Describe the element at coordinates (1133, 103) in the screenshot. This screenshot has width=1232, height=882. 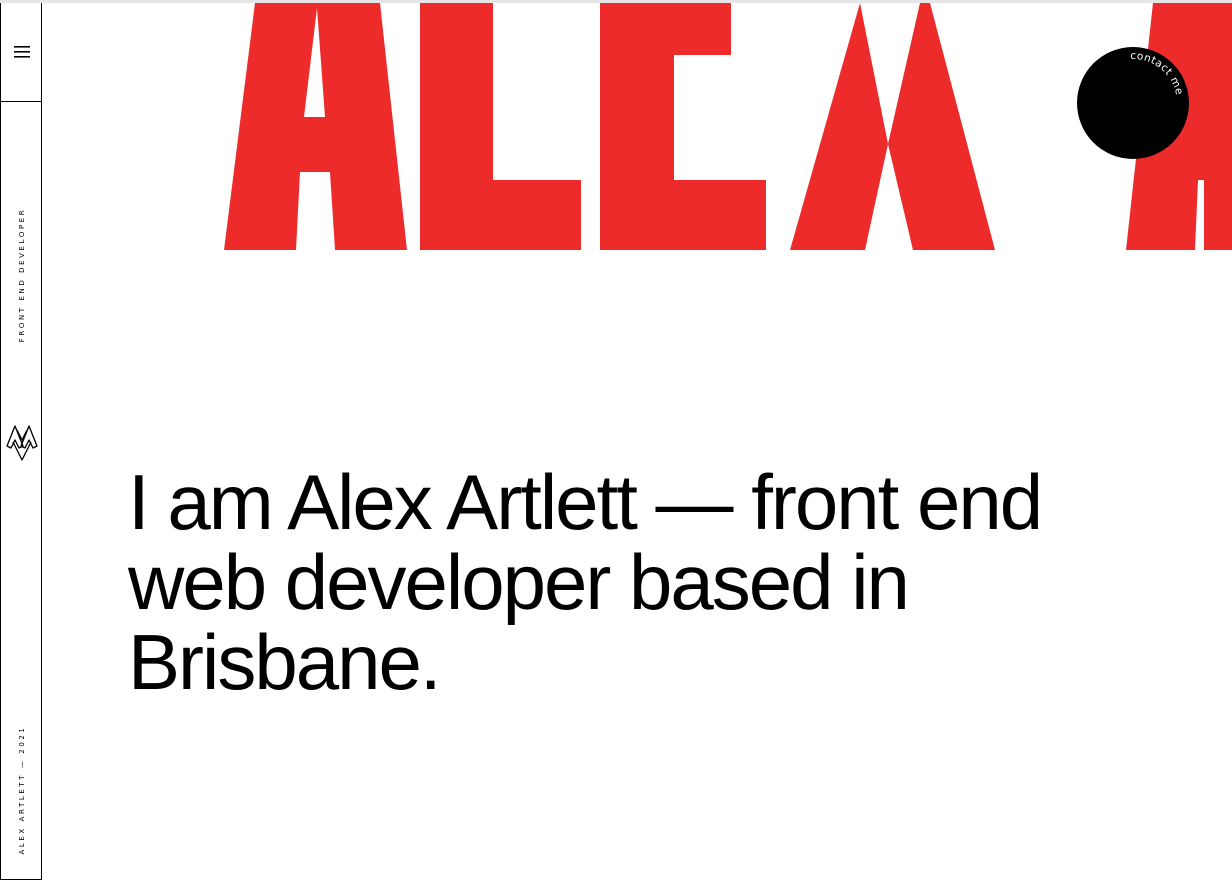
I see `contact-button: contact me` at that location.